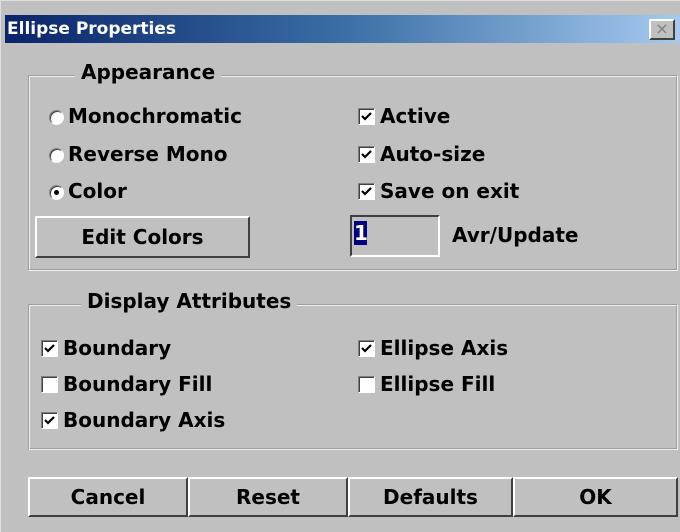  Describe the element at coordinates (56, 117) in the screenshot. I see `radio-monochromatic-button` at that location.